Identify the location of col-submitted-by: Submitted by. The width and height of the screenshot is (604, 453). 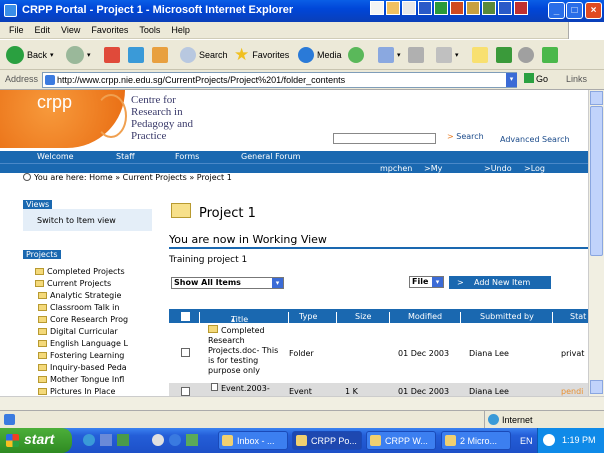
(507, 316).